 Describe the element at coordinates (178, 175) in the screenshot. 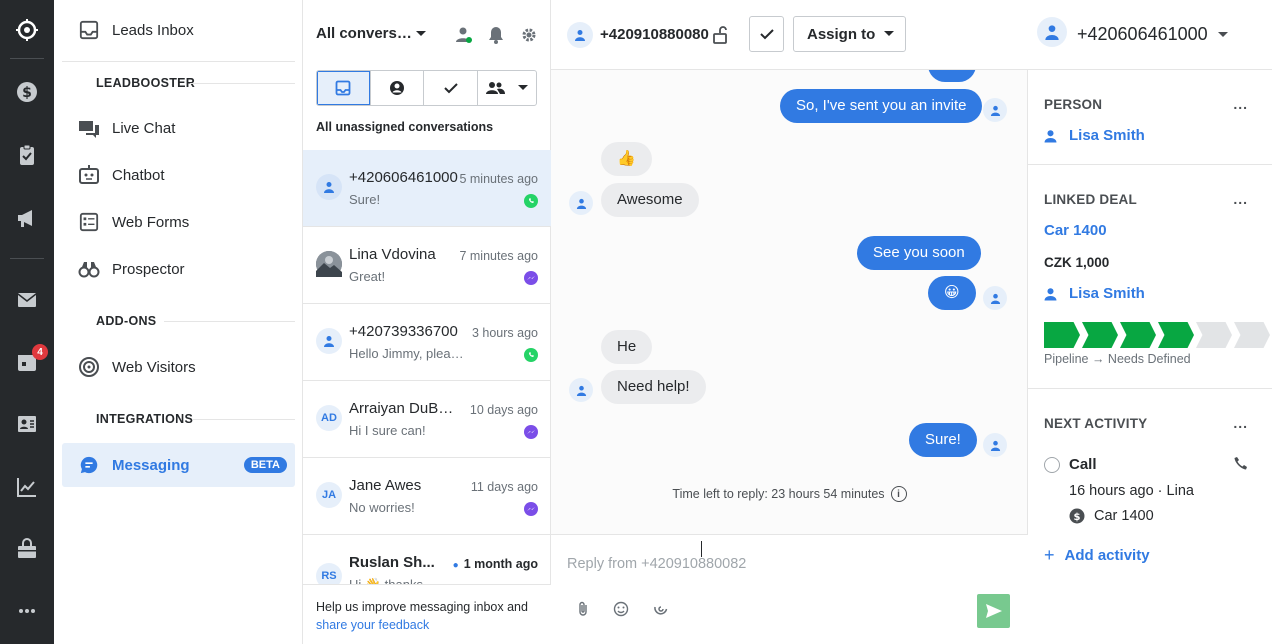

I see `sidebar-item-chatbot: Chatbot` at that location.